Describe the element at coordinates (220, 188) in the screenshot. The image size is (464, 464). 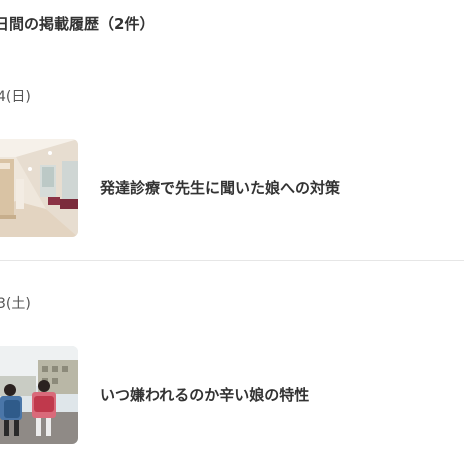
I see `entry-title: 発達診療で先生に聞いた娘への対策` at that location.